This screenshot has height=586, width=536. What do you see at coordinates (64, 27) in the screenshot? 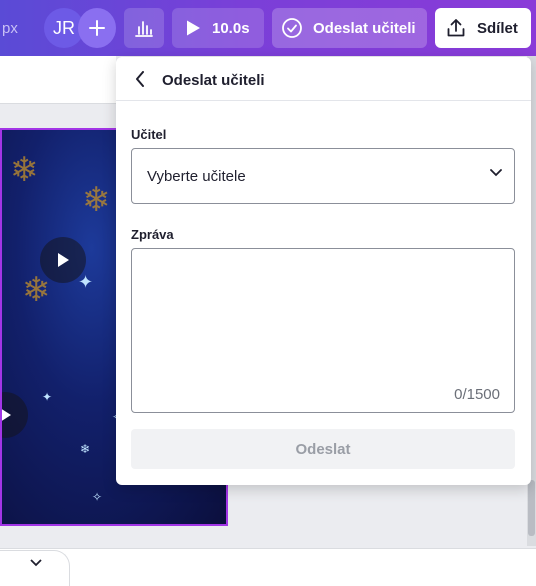
I see `avatar-initials: JR` at bounding box center [64, 27].